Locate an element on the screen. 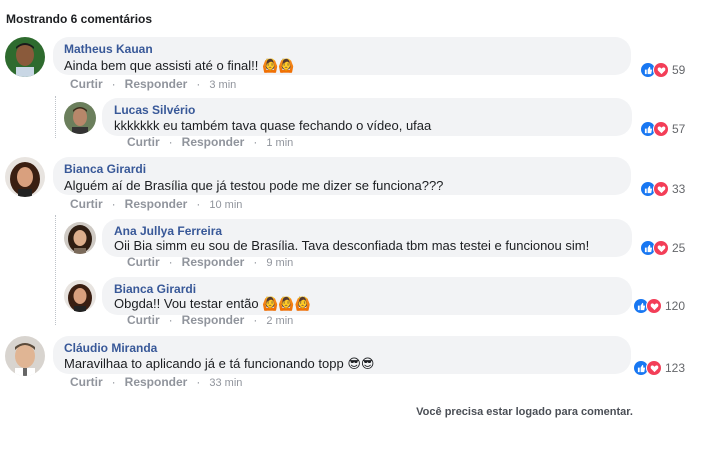 This screenshot has height=451, width=703. comment-text: Obgda!! Vou testar então 🙆🙆🙆 is located at coordinates (212, 304).